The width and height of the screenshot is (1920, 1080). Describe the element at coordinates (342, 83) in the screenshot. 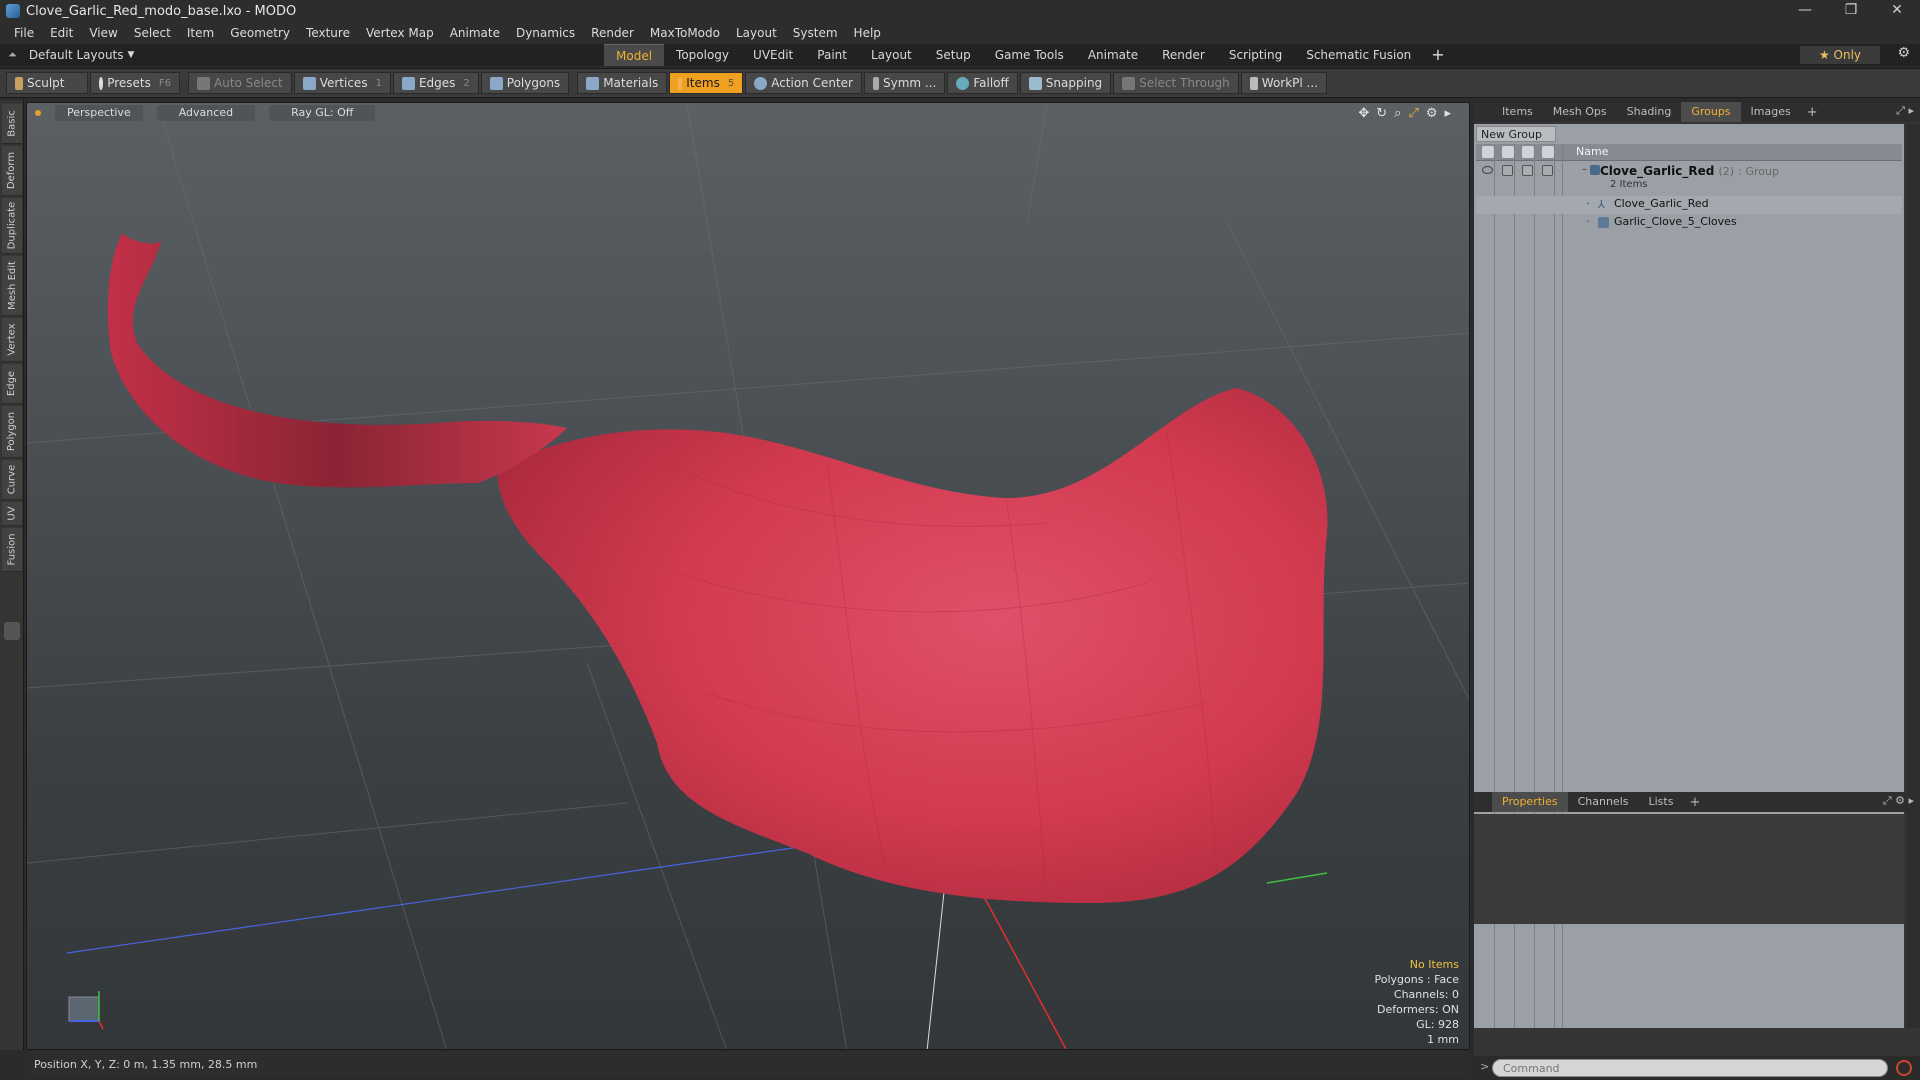

I see `vertices-button: Vertices 1` at that location.